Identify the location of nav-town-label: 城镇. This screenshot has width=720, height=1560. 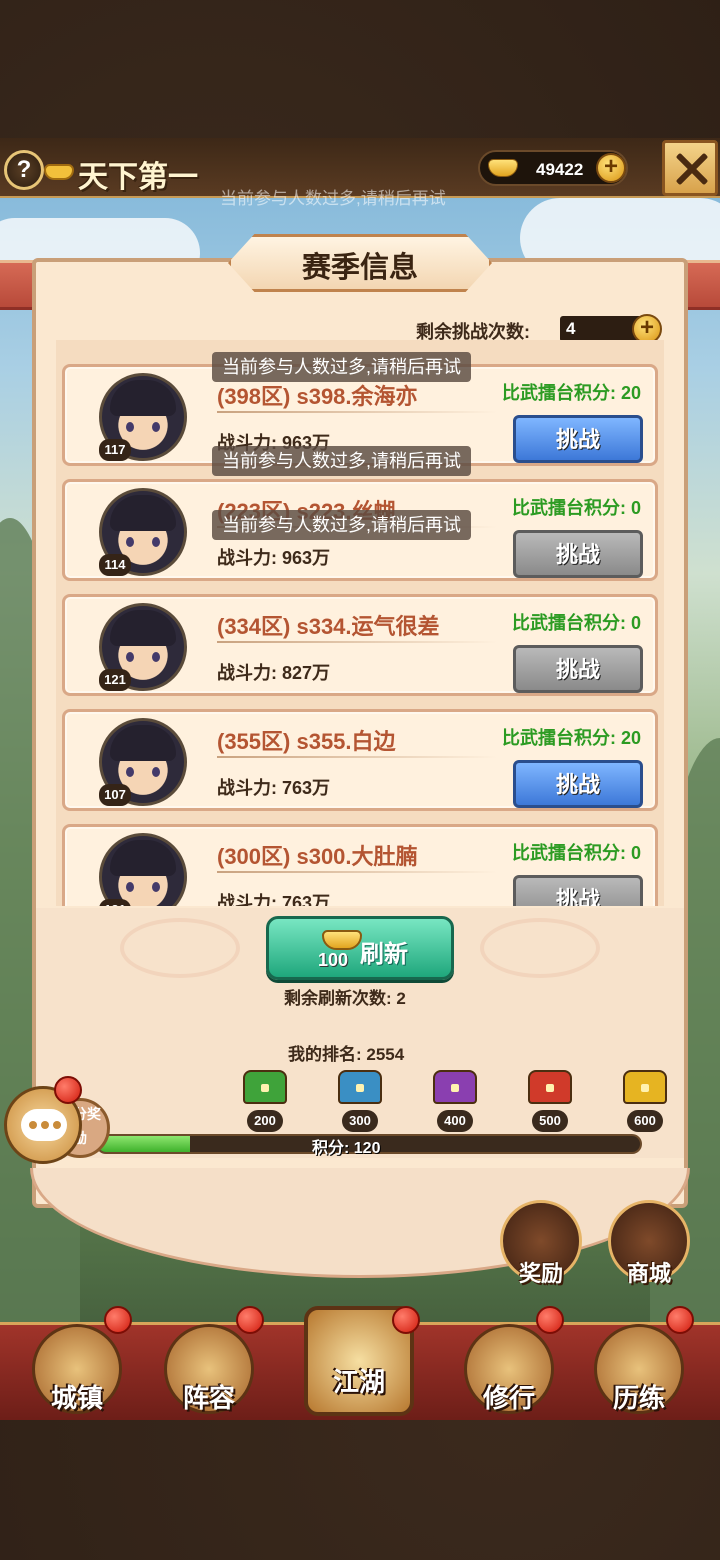
(76, 1399).